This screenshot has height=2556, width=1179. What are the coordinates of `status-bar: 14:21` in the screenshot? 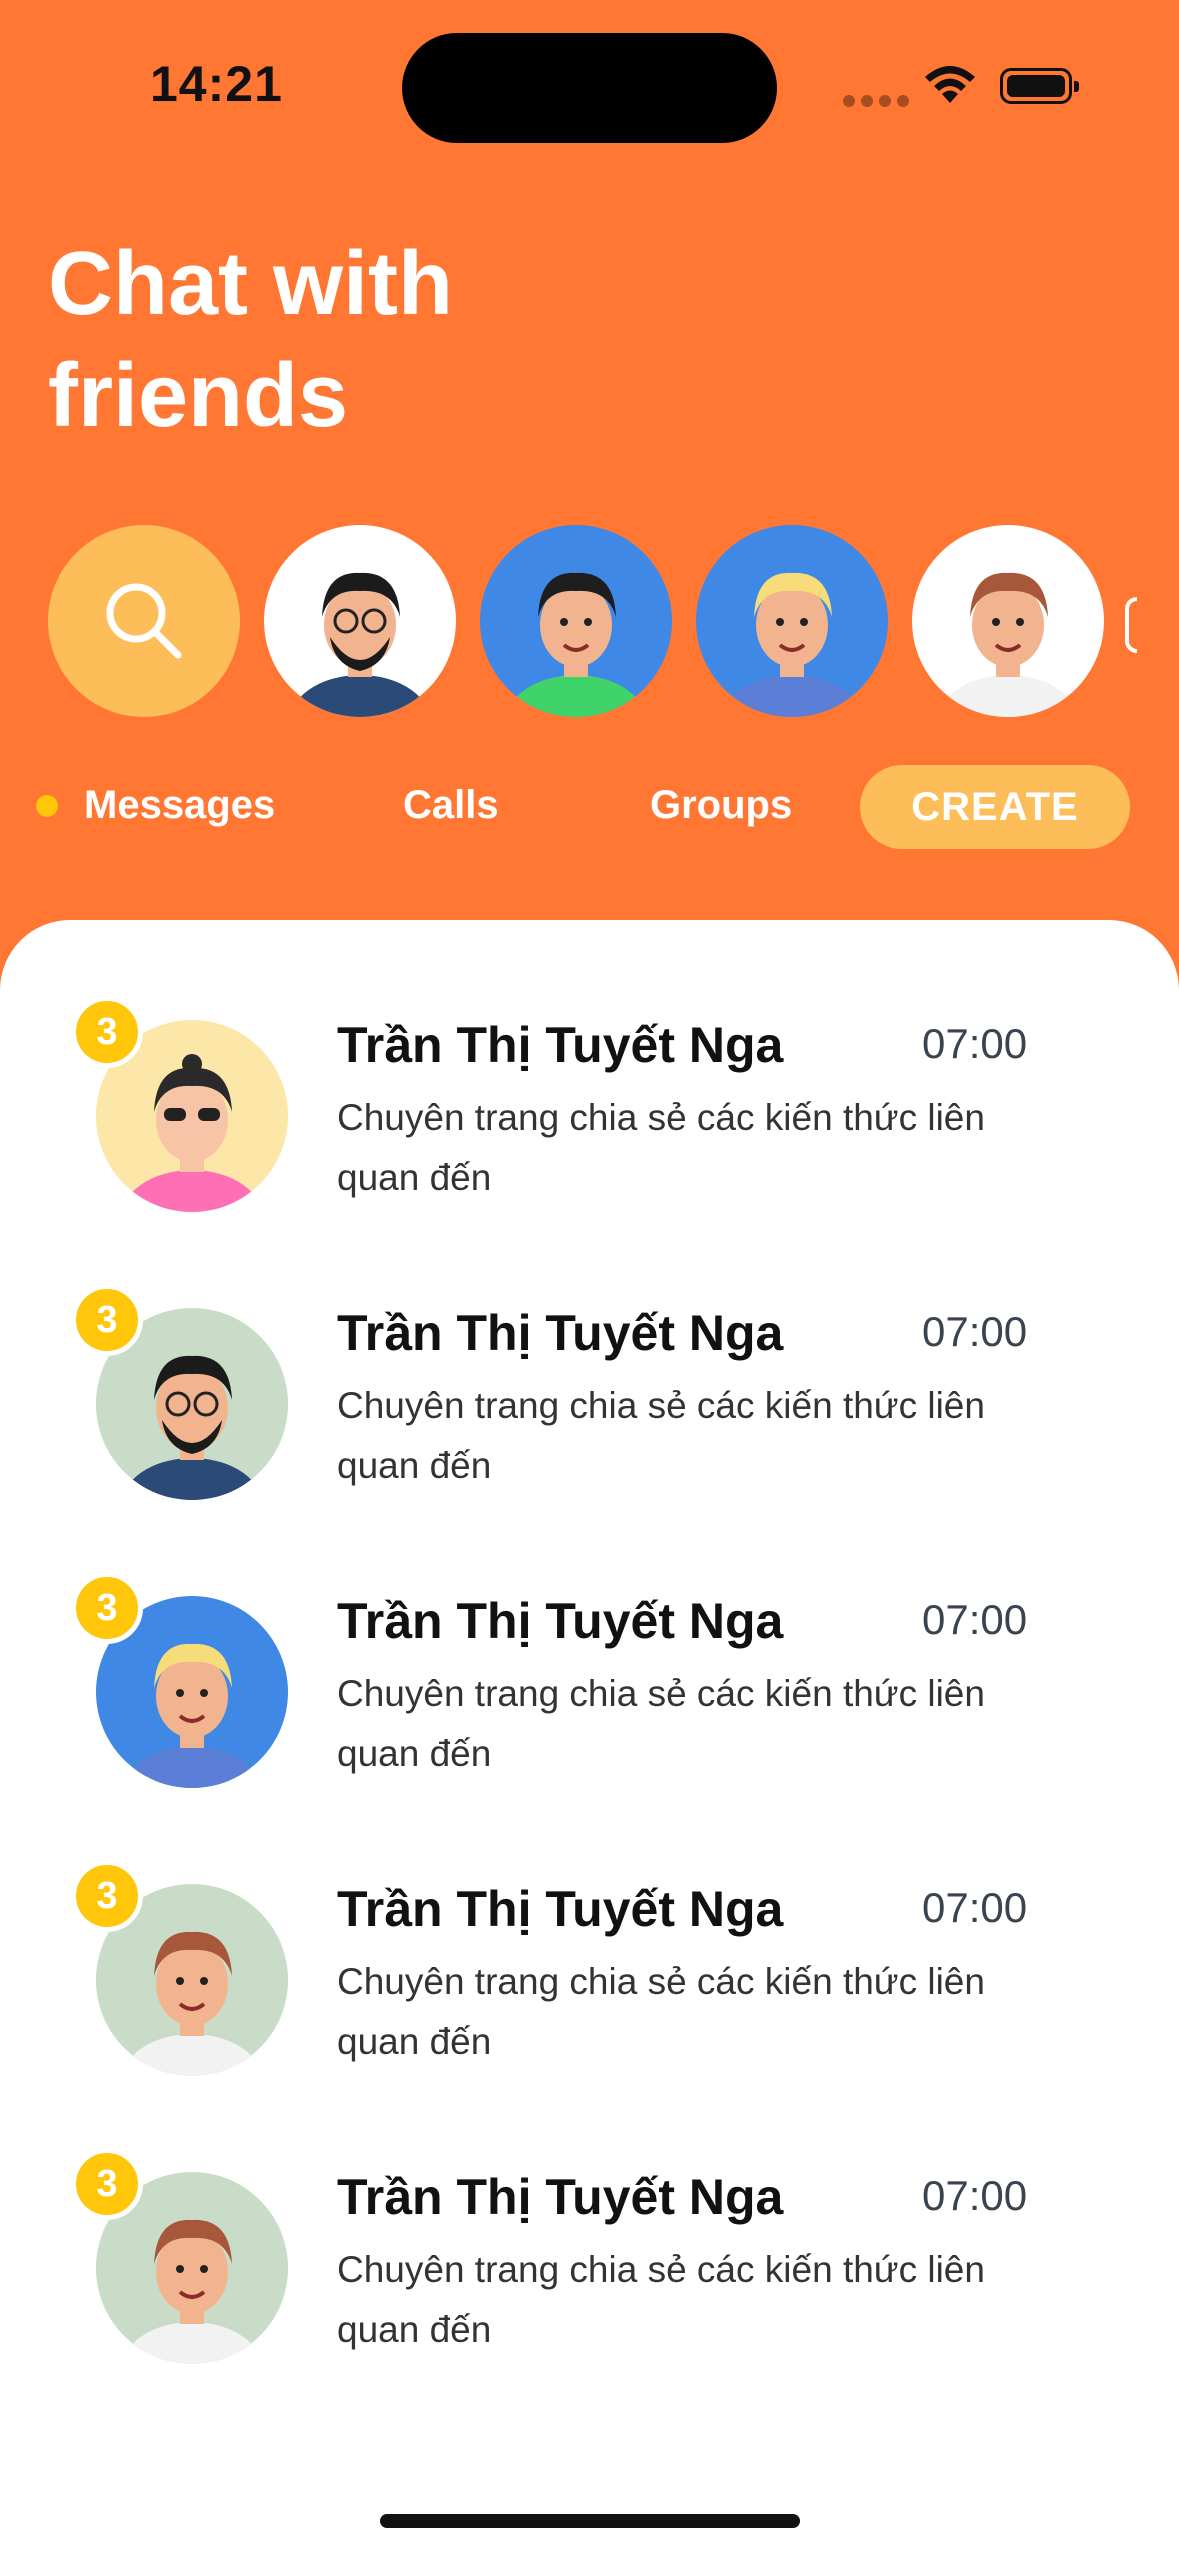 It's located at (589, 90).